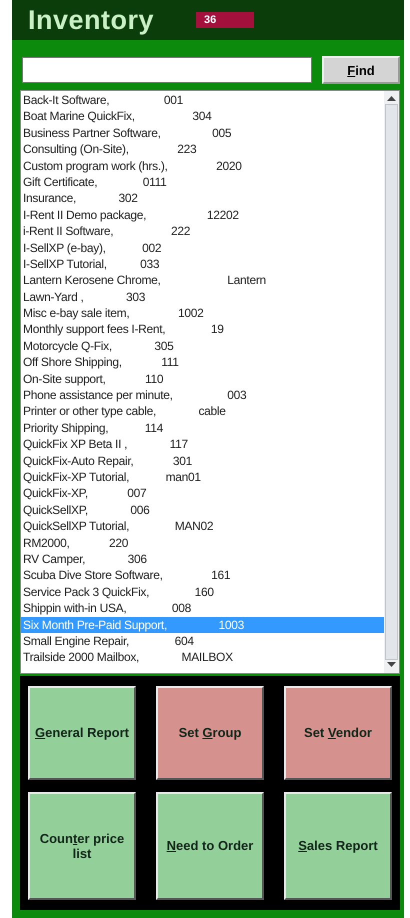  I want to click on list-item: Monthly support fees I-Rent, 19, so click(202, 329).